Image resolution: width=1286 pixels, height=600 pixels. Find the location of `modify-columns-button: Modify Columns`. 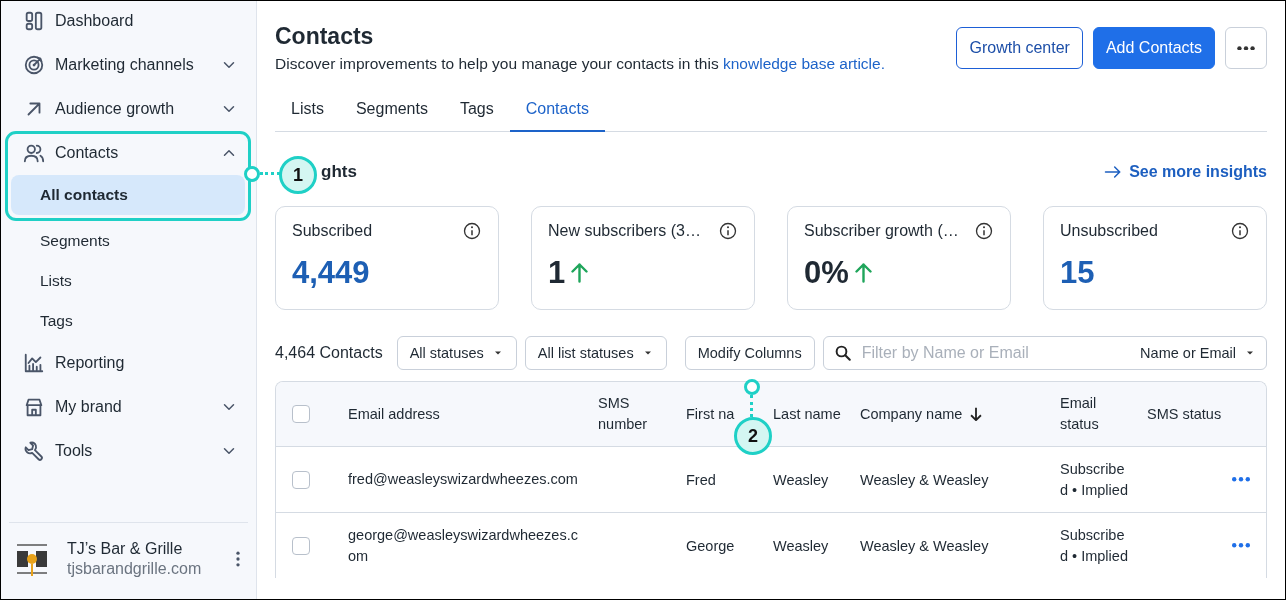

modify-columns-button: Modify Columns is located at coordinates (749, 353).